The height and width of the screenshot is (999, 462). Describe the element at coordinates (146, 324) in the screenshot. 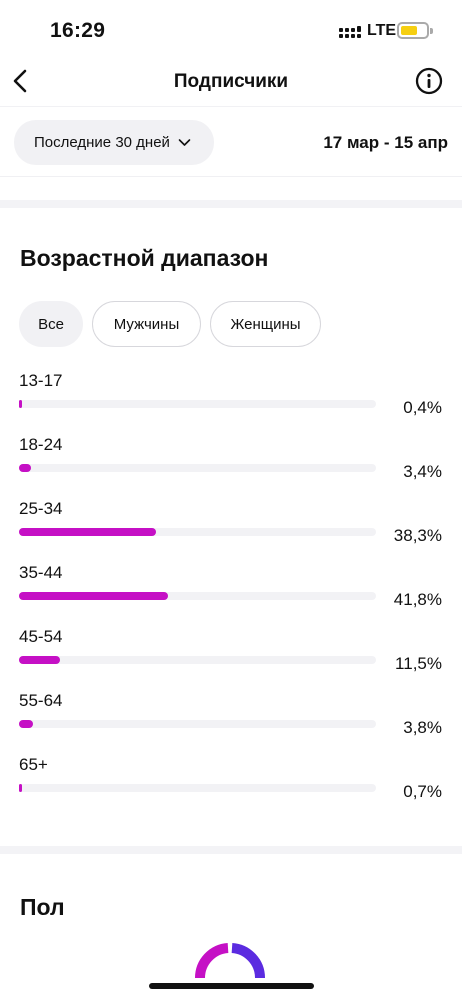

I see `tab-men: Мужчины` at that location.